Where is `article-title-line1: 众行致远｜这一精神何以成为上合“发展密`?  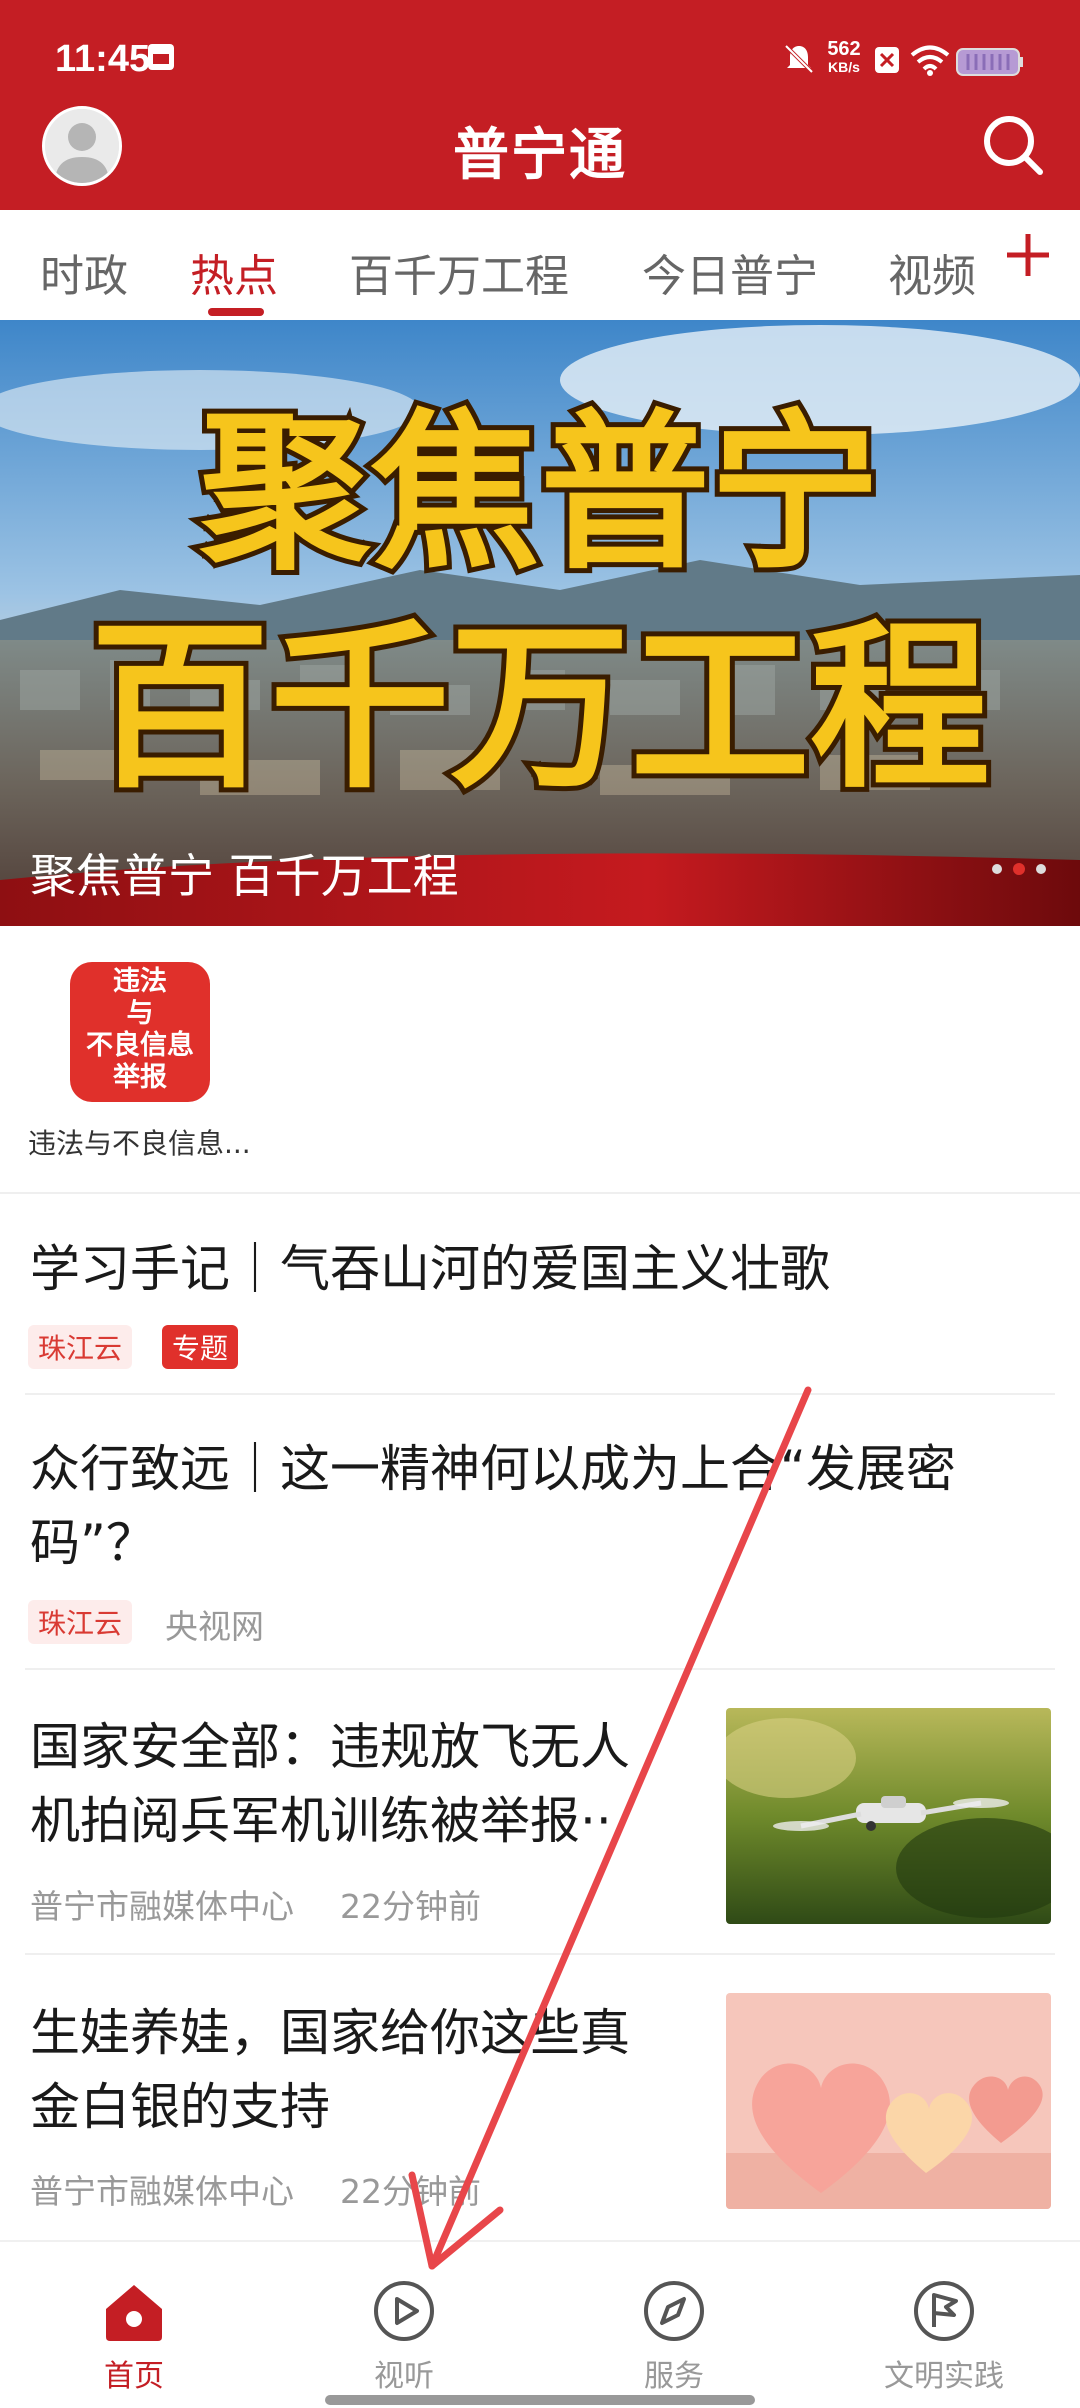 article-title-line1: 众行致远｜这一精神何以成为上合“发展密 is located at coordinates (493, 1469).